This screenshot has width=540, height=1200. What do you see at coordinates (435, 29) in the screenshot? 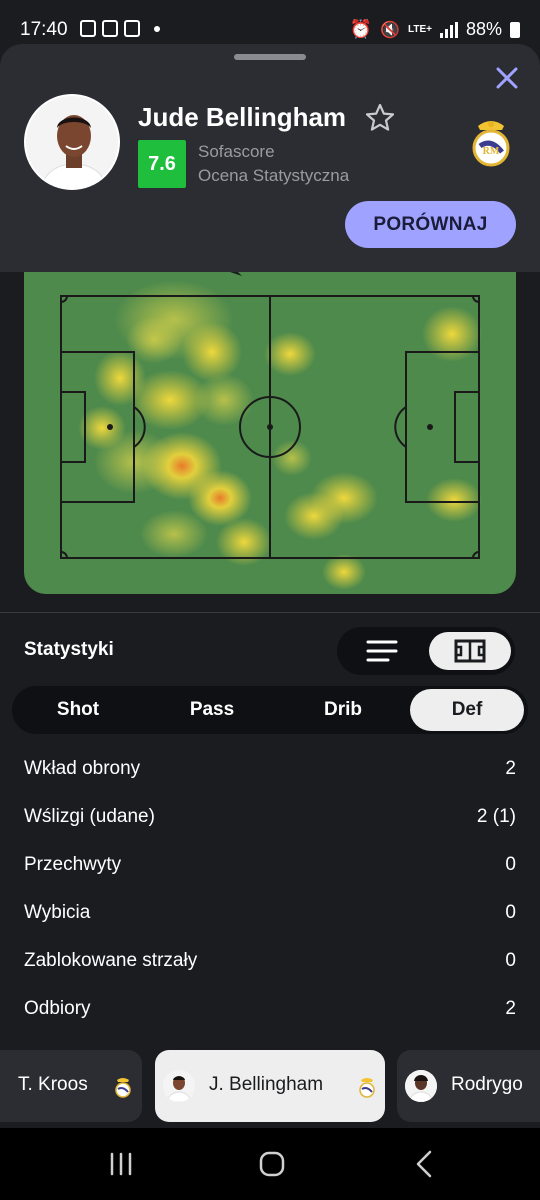
I see `system-status: ⏰ 🔇 LTE+ 88%` at bounding box center [435, 29].